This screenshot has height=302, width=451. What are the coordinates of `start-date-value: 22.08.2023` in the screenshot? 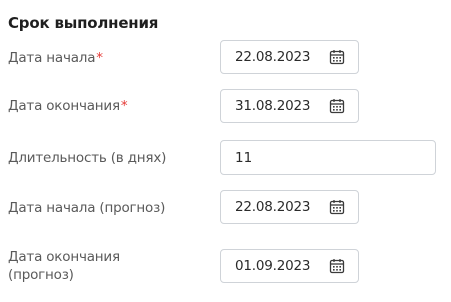 It's located at (273, 57).